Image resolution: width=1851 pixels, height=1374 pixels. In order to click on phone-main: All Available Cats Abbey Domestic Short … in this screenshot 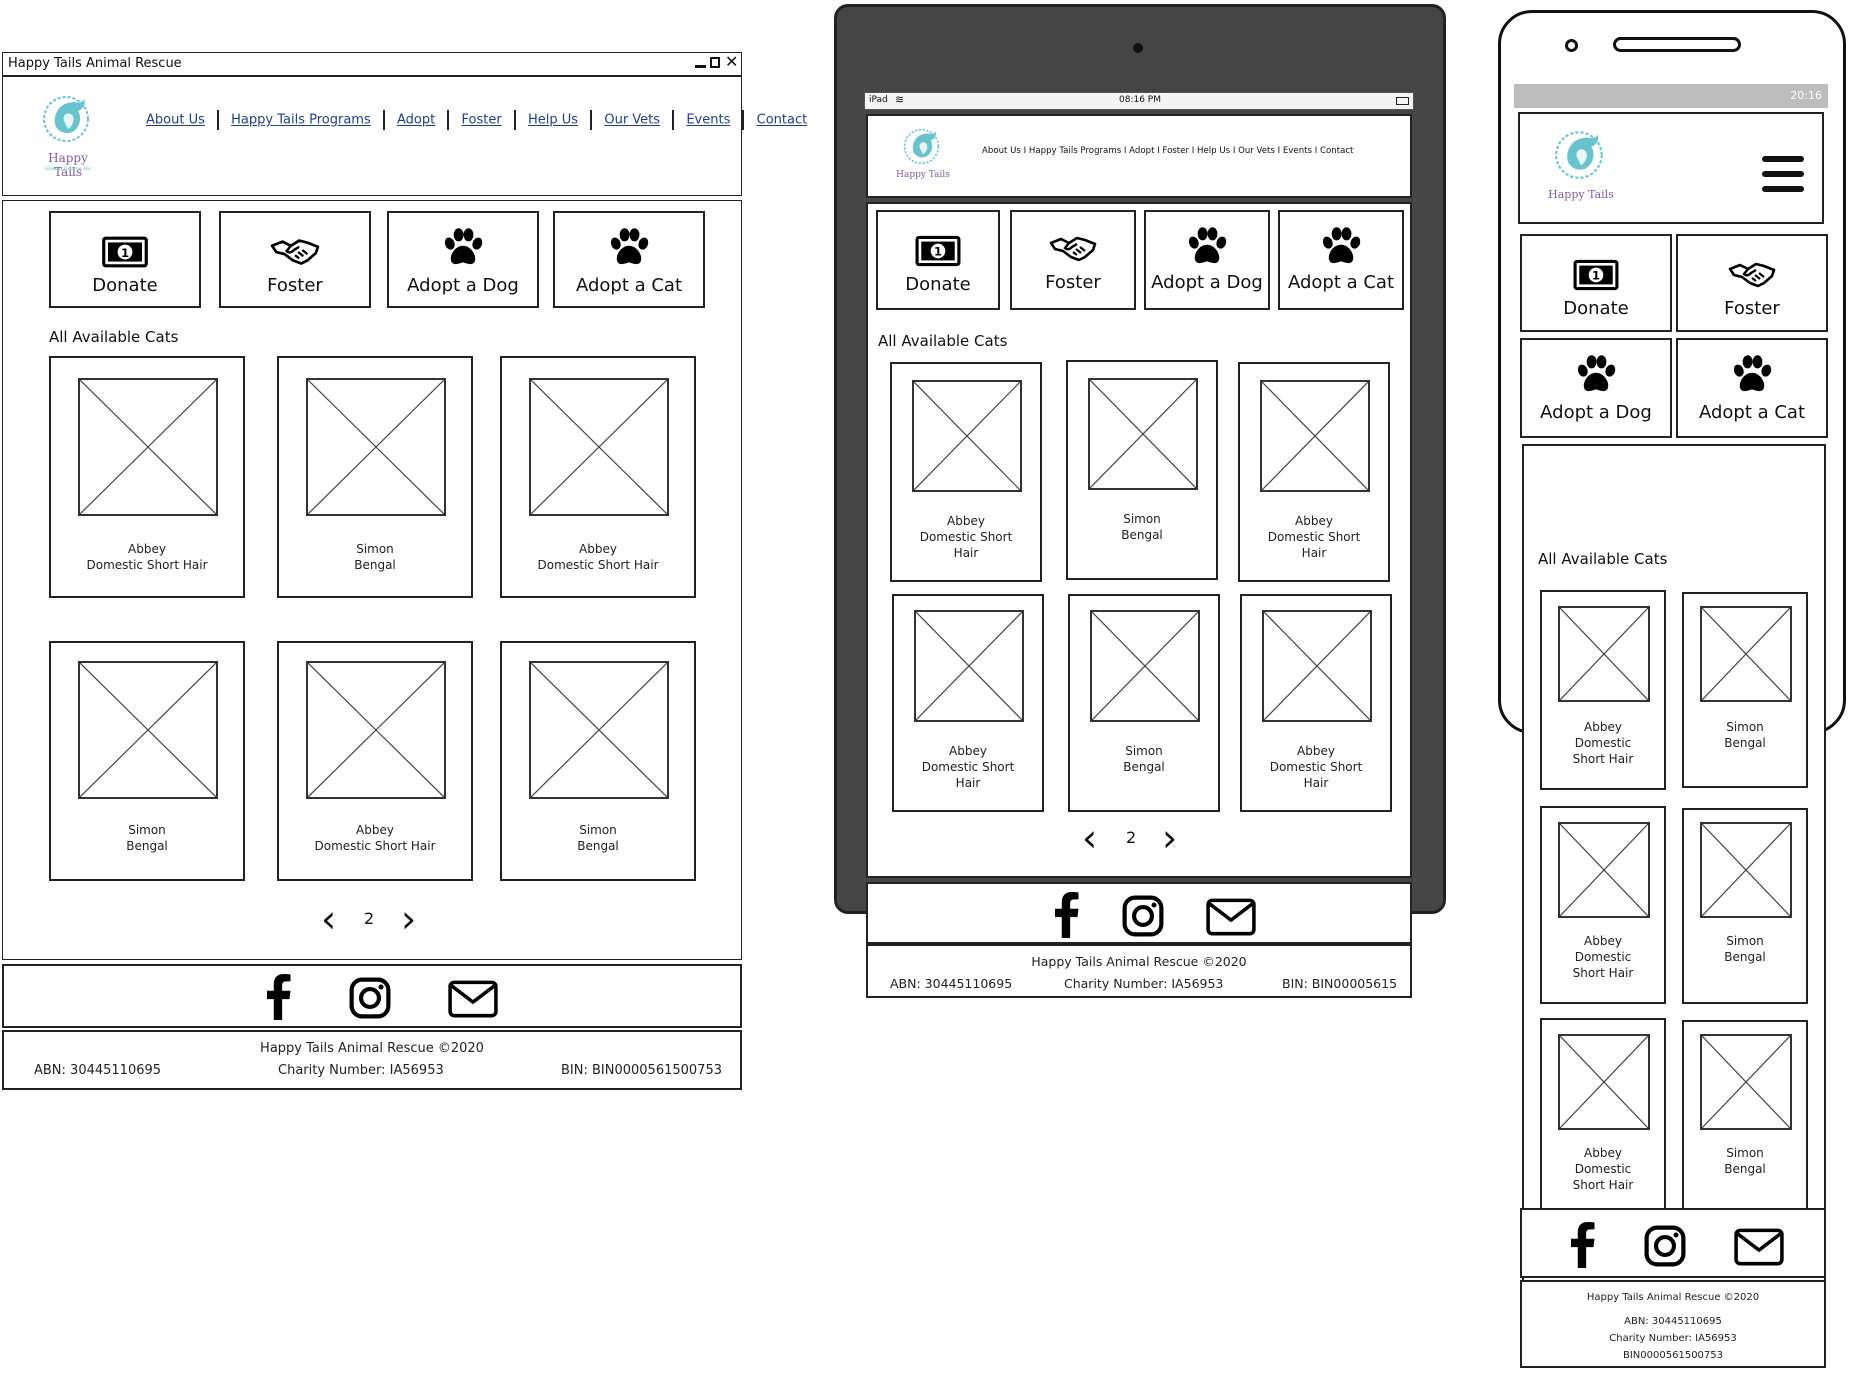, I will do `click(1674, 865)`.